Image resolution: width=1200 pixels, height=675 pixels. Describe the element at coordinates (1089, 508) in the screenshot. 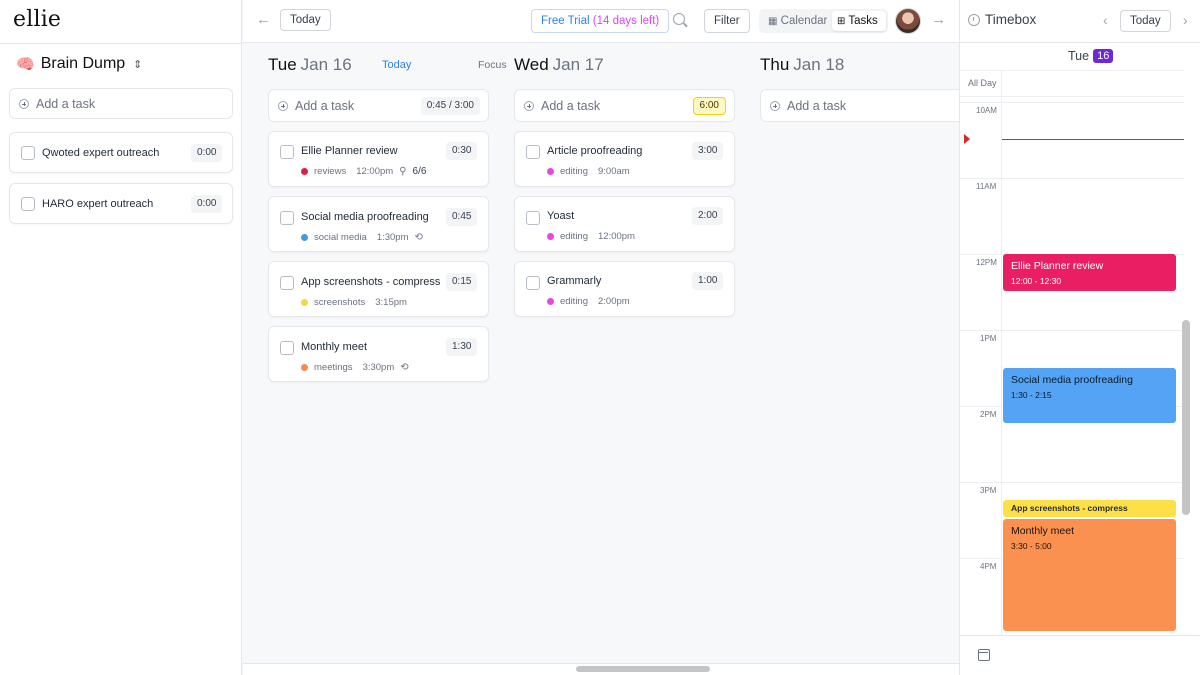

I see `timebox-event: App screenshots - compress` at that location.